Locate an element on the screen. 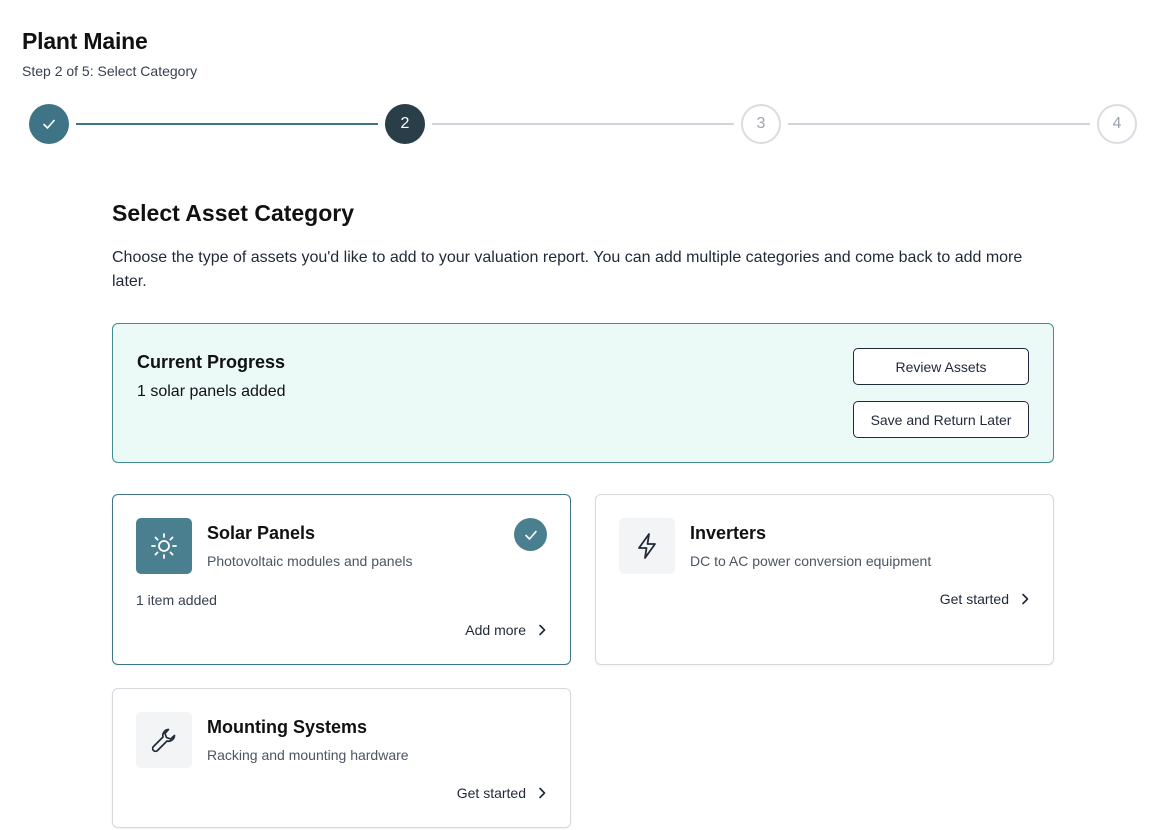 The height and width of the screenshot is (830, 1158). progress-stepper: 2 3 4 is located at coordinates (579, 124).